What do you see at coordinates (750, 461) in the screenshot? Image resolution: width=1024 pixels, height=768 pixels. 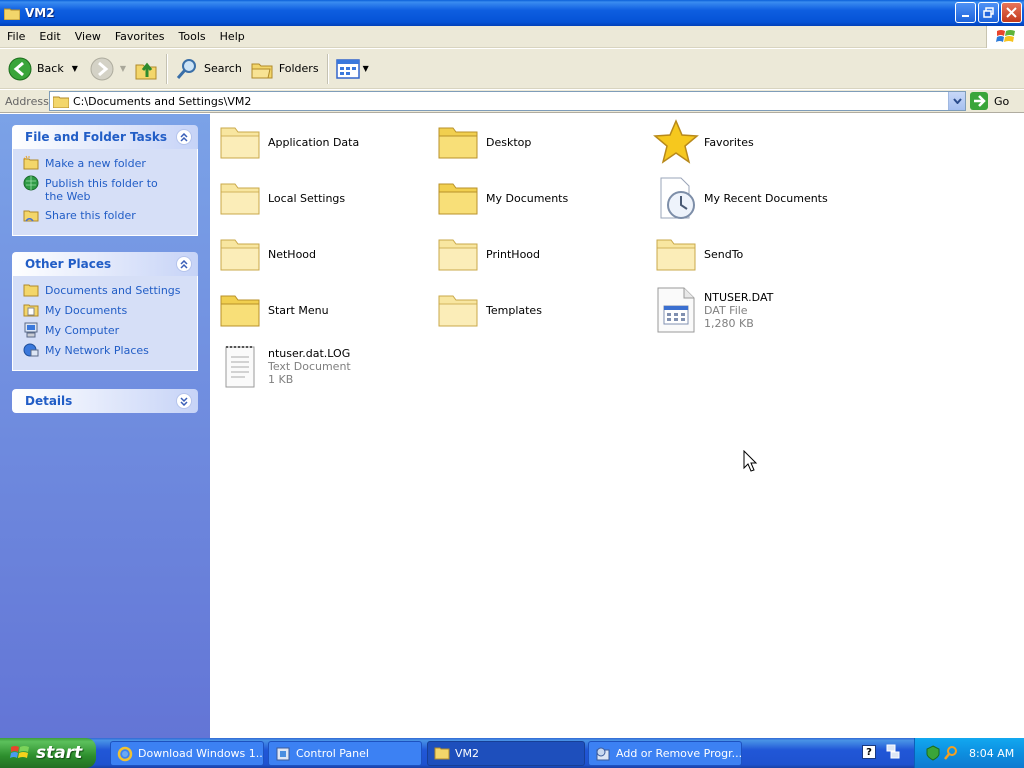 I see `mouse-cursor-icon` at bounding box center [750, 461].